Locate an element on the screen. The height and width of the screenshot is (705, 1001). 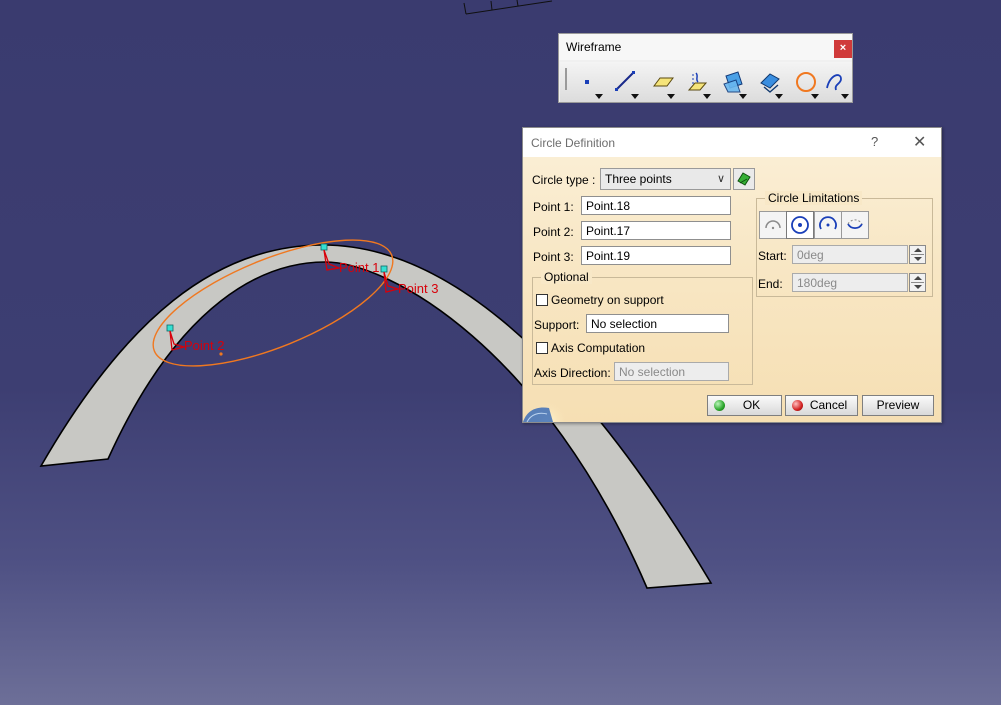
cancel-icon is located at coordinates (797, 405).